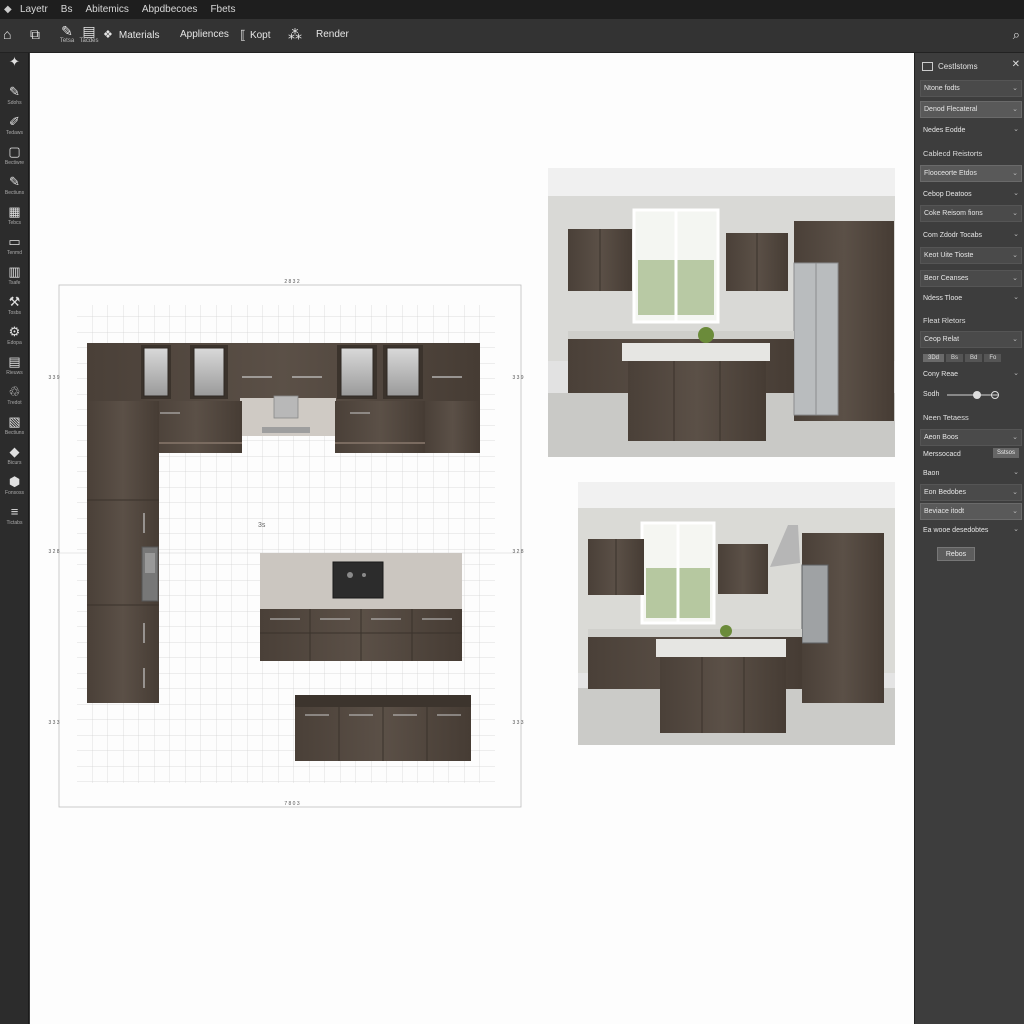 The height and width of the screenshot is (1024, 1024). I want to click on left-tool-square: ▢ Bectiwre, so click(14, 156).